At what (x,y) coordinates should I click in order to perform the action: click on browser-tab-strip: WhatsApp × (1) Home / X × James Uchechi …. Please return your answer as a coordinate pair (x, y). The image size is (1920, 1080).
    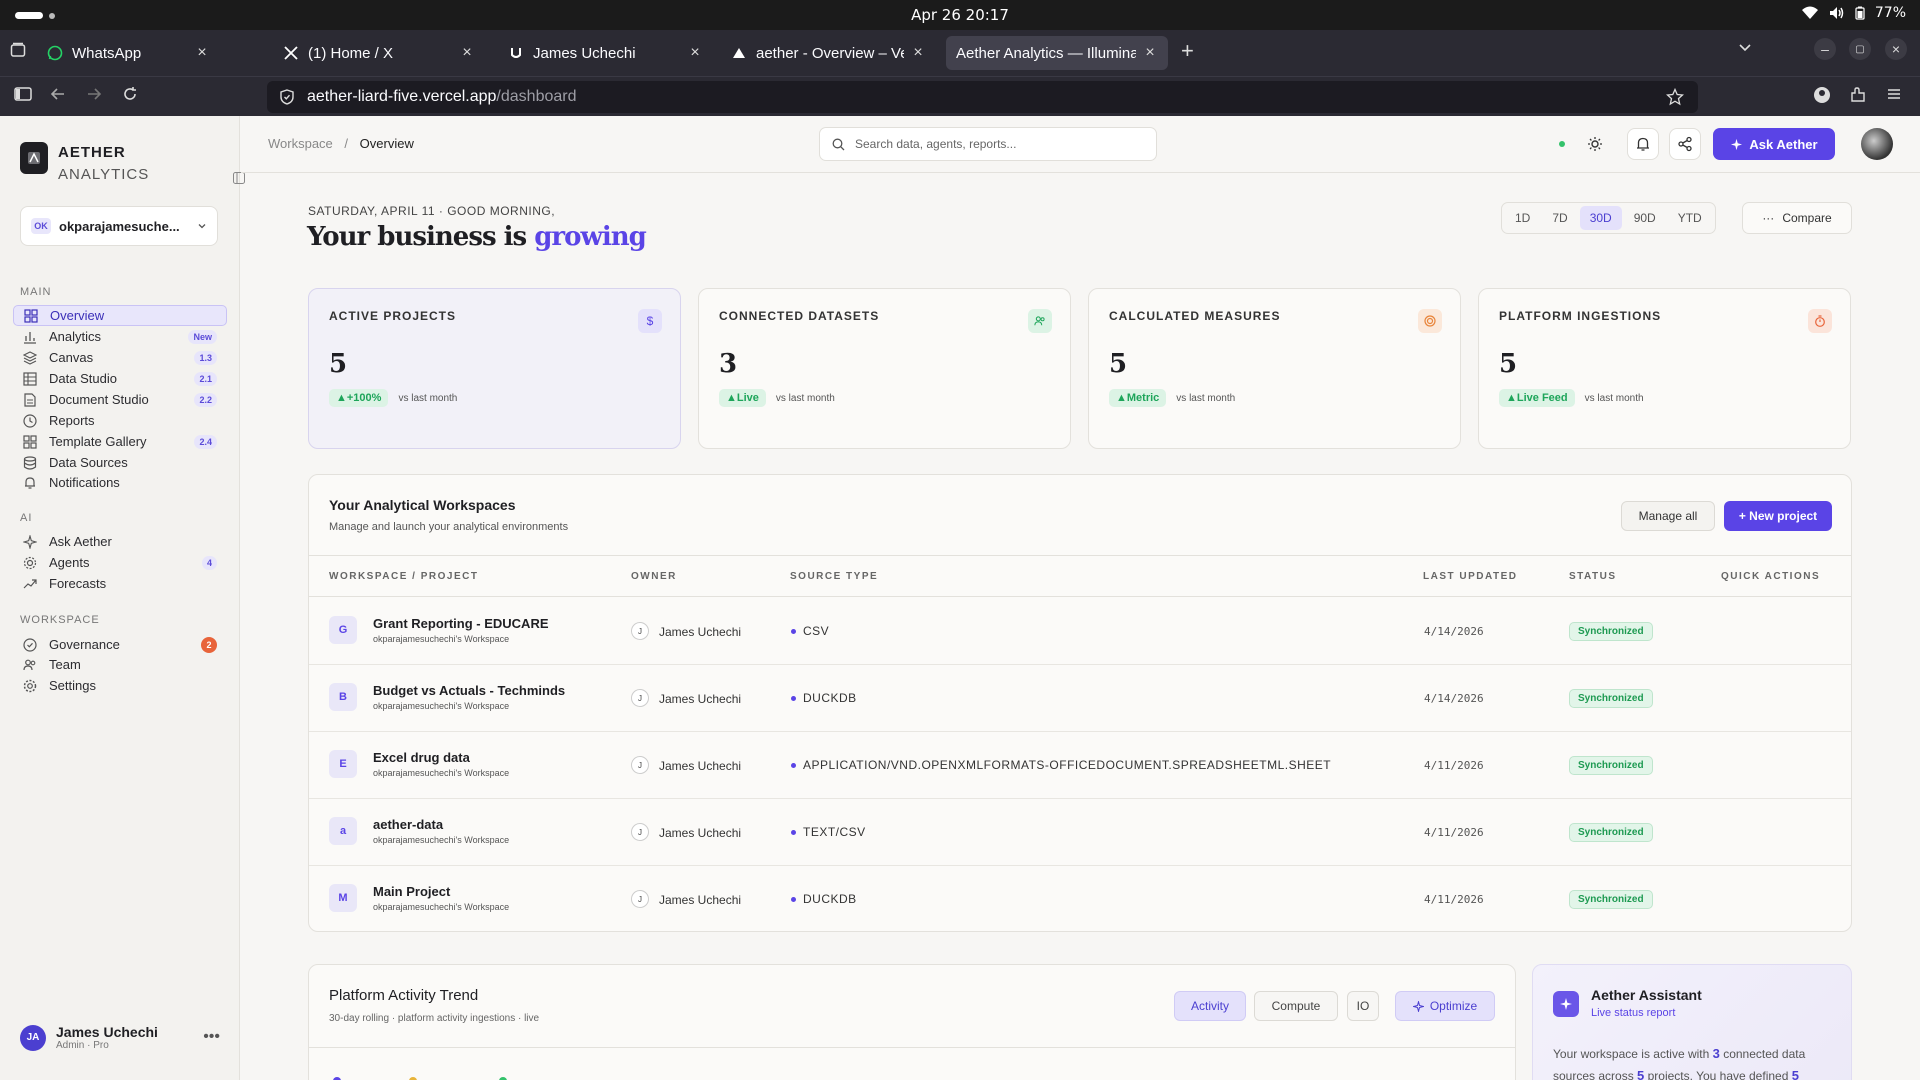
    Looking at the image, I should click on (960, 53).